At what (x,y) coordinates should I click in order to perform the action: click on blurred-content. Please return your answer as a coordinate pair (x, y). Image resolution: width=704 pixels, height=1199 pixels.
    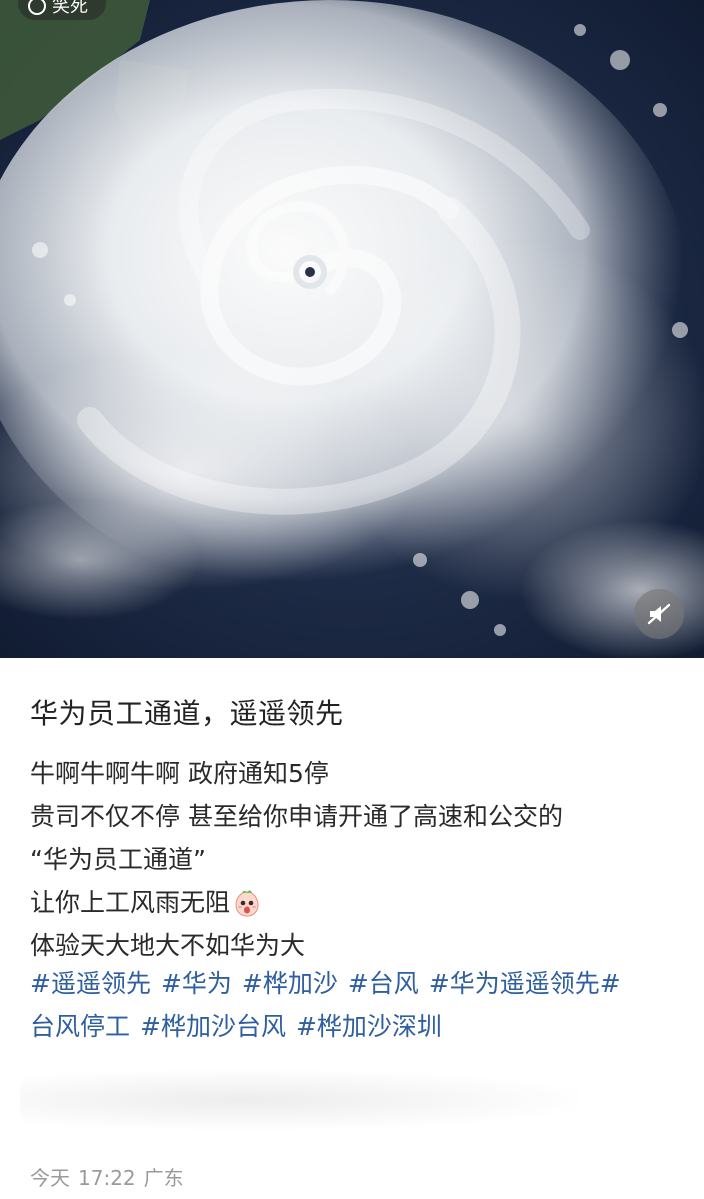
    Looking at the image, I should click on (300, 1100).